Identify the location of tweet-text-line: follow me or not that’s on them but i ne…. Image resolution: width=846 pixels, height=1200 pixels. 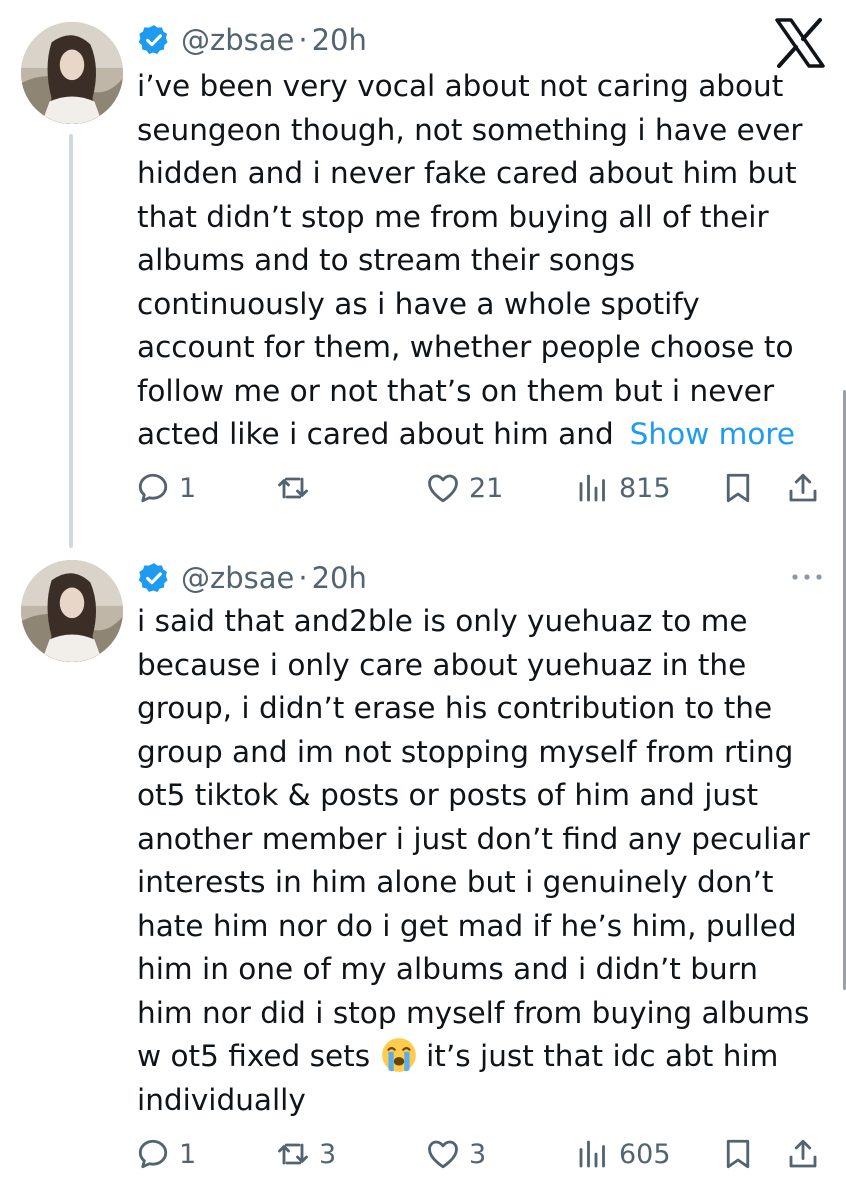
(456, 390).